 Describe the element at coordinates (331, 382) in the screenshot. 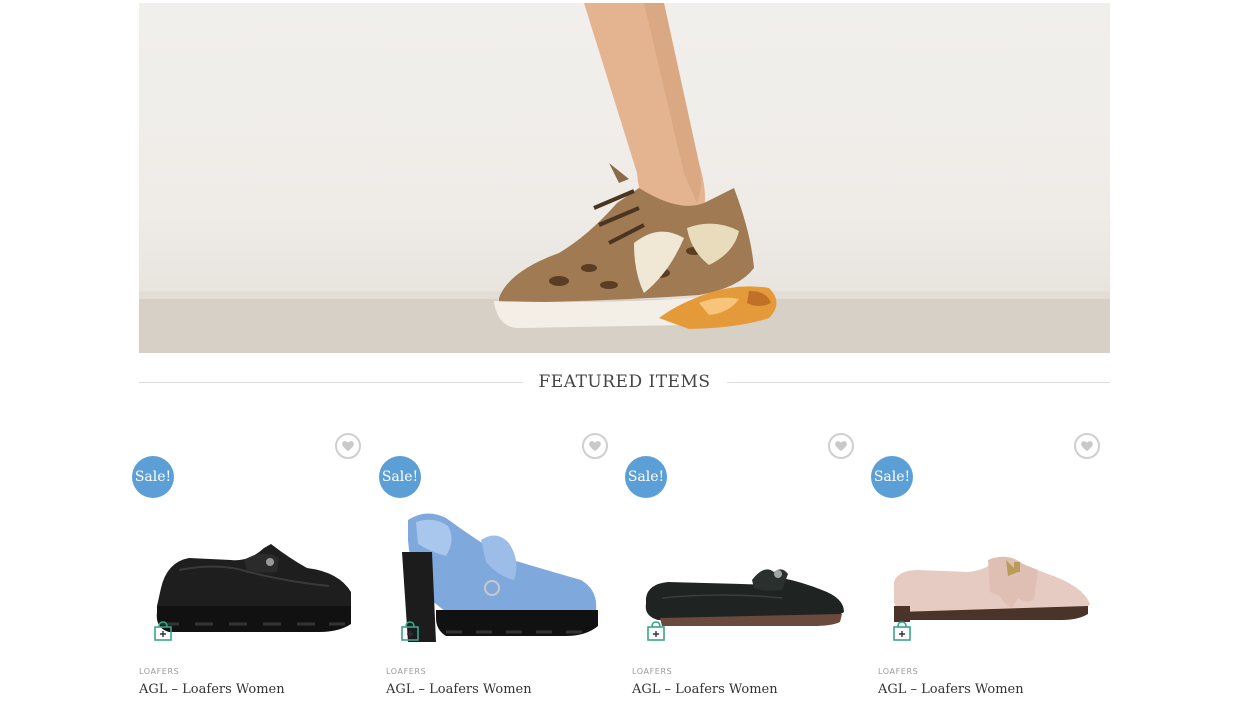

I see `divider-left` at that location.